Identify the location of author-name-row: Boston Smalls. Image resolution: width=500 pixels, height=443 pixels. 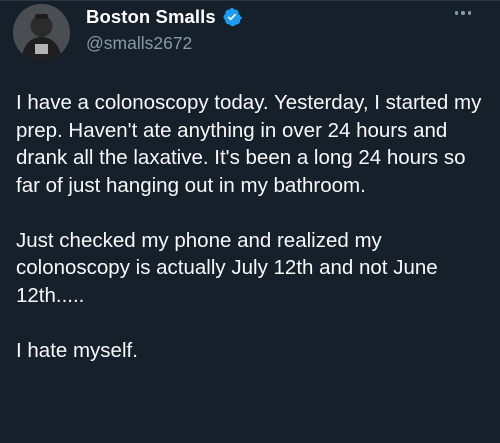
(164, 17).